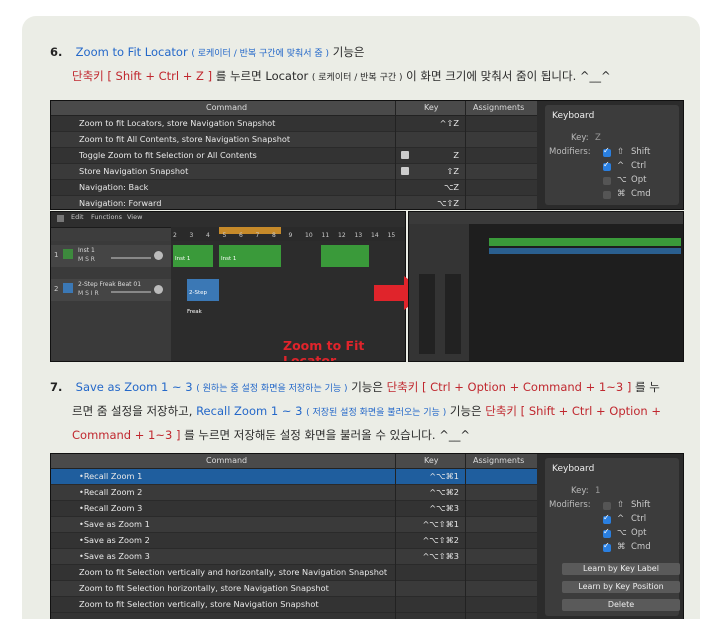 This screenshot has height=619, width=720. What do you see at coordinates (77, 217) in the screenshot?
I see `menu-edit: Edit` at bounding box center [77, 217].